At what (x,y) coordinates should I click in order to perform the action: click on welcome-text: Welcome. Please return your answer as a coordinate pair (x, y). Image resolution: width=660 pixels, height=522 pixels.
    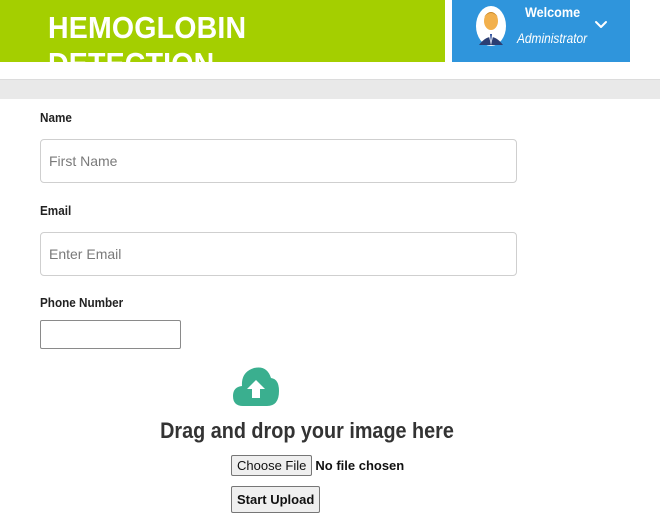
    Looking at the image, I should click on (553, 12).